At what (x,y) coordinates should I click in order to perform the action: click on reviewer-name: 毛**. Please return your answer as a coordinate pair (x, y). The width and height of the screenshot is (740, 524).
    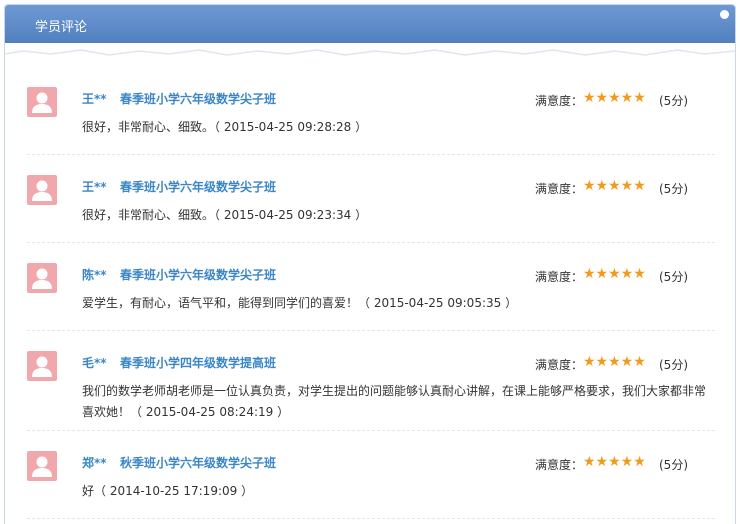
    Looking at the image, I should click on (94, 362).